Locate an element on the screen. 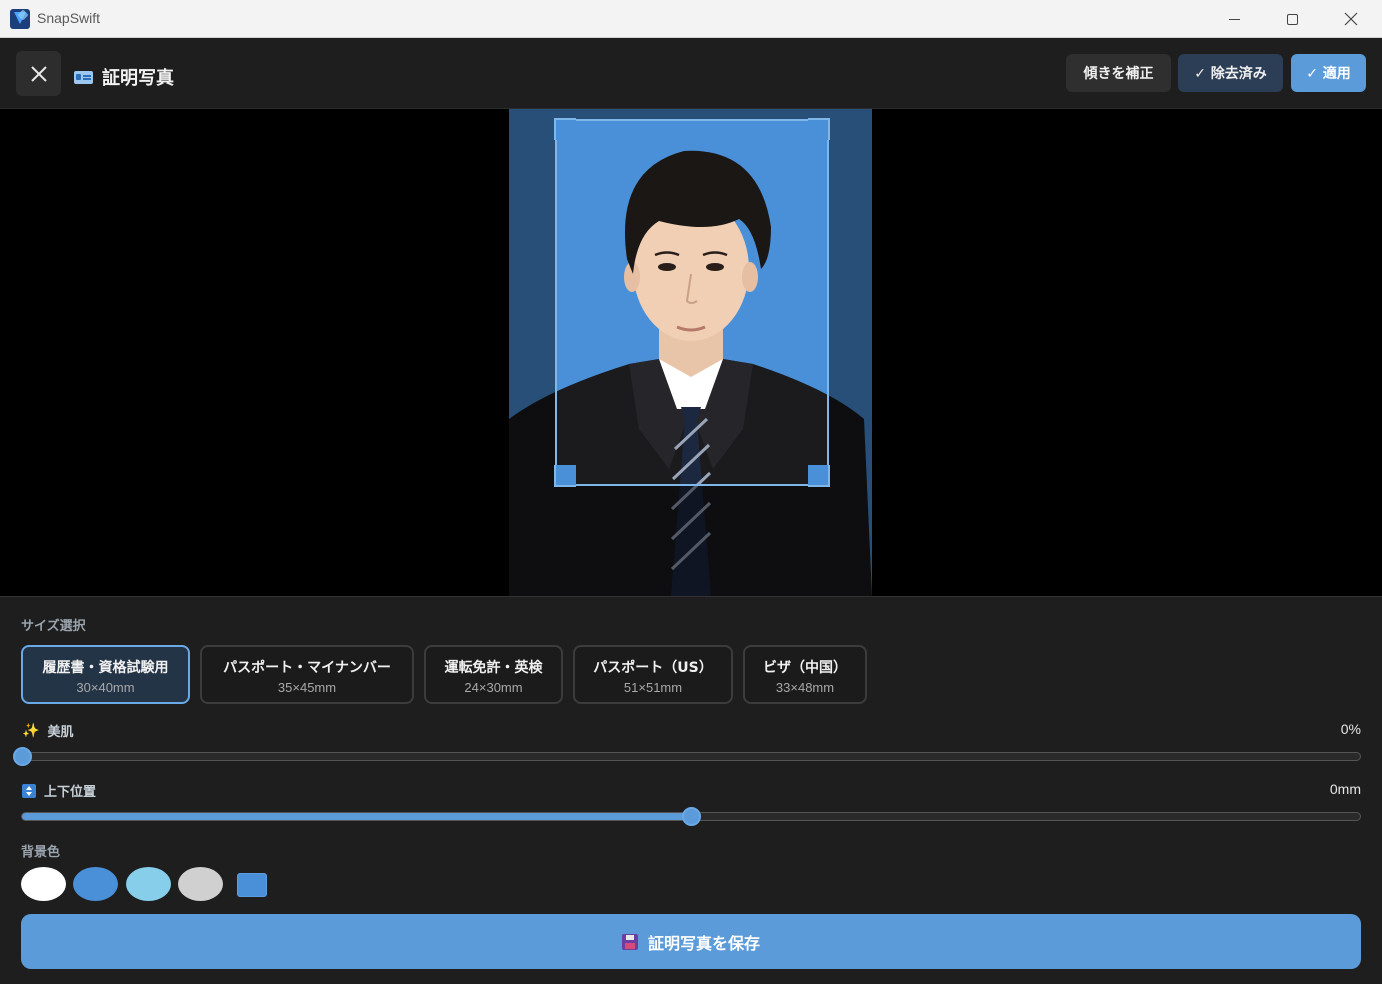 The image size is (1382, 984). skin-smoothing-label: ✨ 美肌 is located at coordinates (48, 731).